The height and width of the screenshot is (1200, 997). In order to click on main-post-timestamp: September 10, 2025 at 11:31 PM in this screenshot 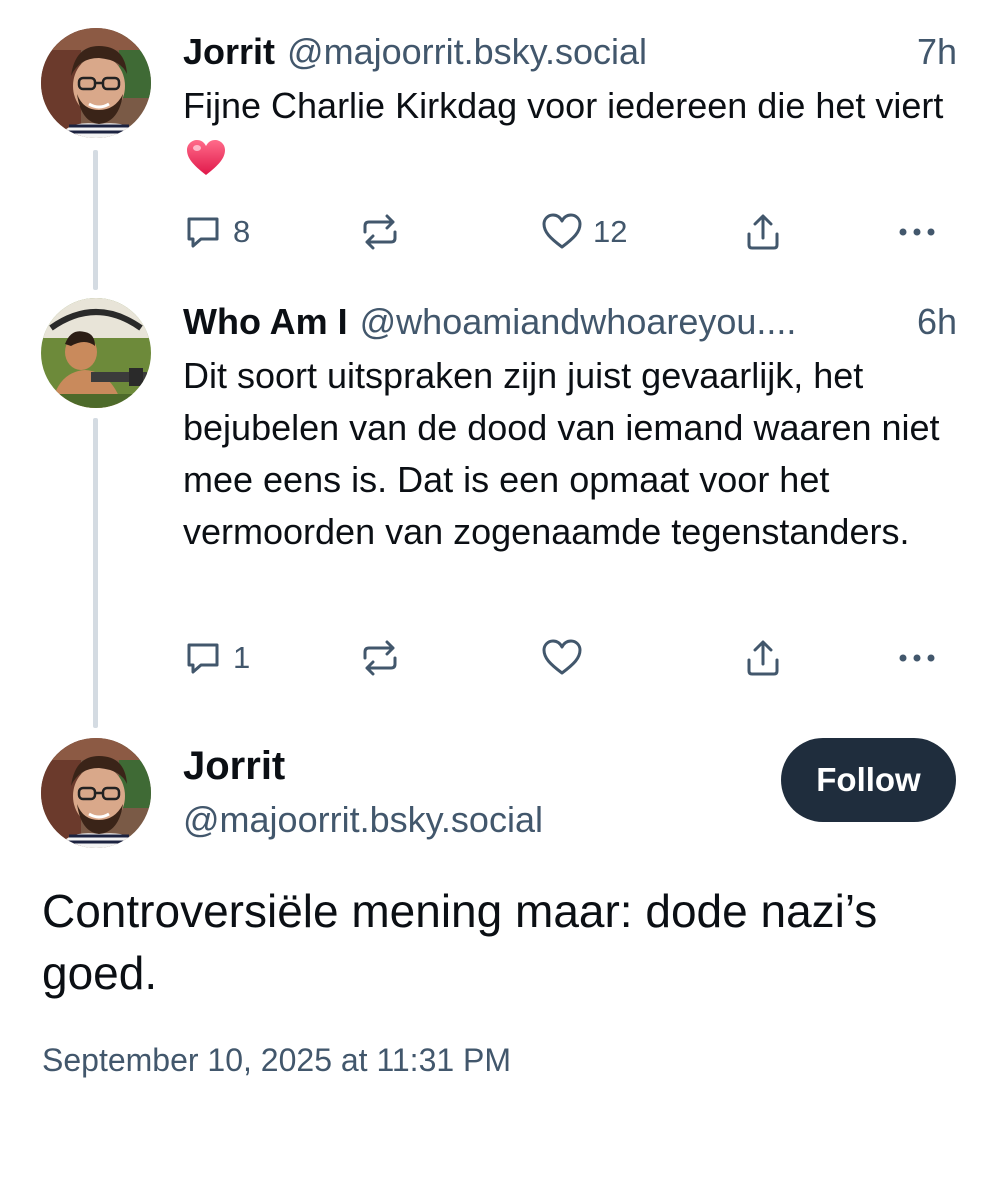, I will do `click(276, 1060)`.